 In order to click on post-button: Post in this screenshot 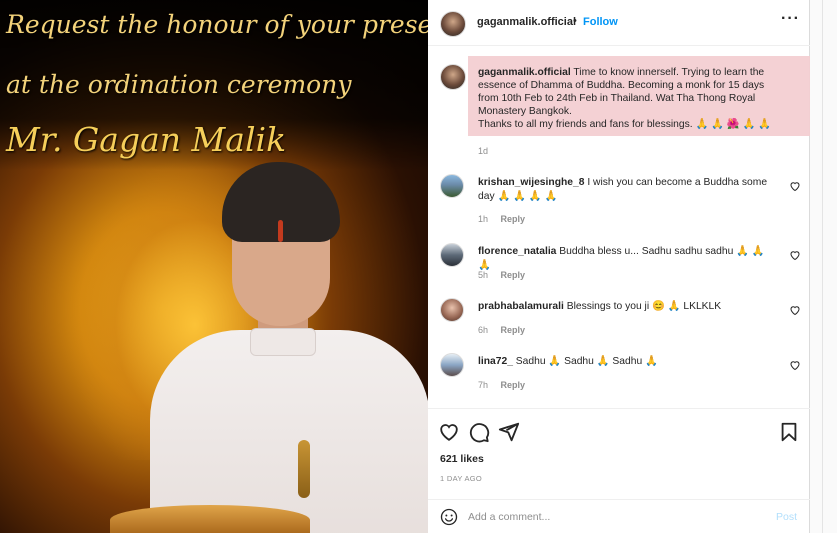, I will do `click(786, 517)`.